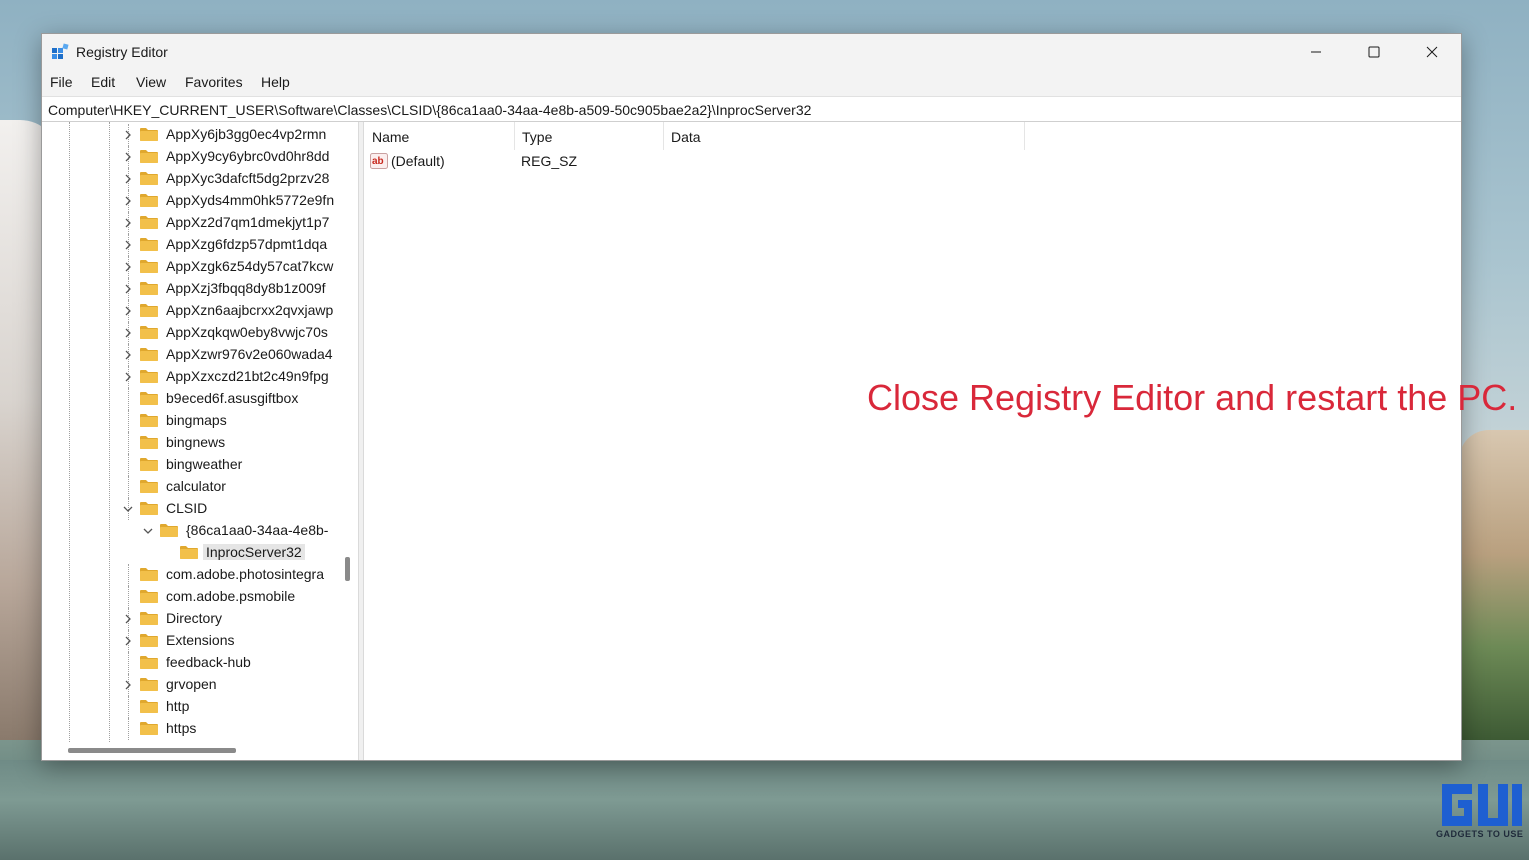 Image resolution: width=1529 pixels, height=860 pixels. Describe the element at coordinates (192, 575) in the screenshot. I see `tree-item: com.adobe.photosintegra` at that location.